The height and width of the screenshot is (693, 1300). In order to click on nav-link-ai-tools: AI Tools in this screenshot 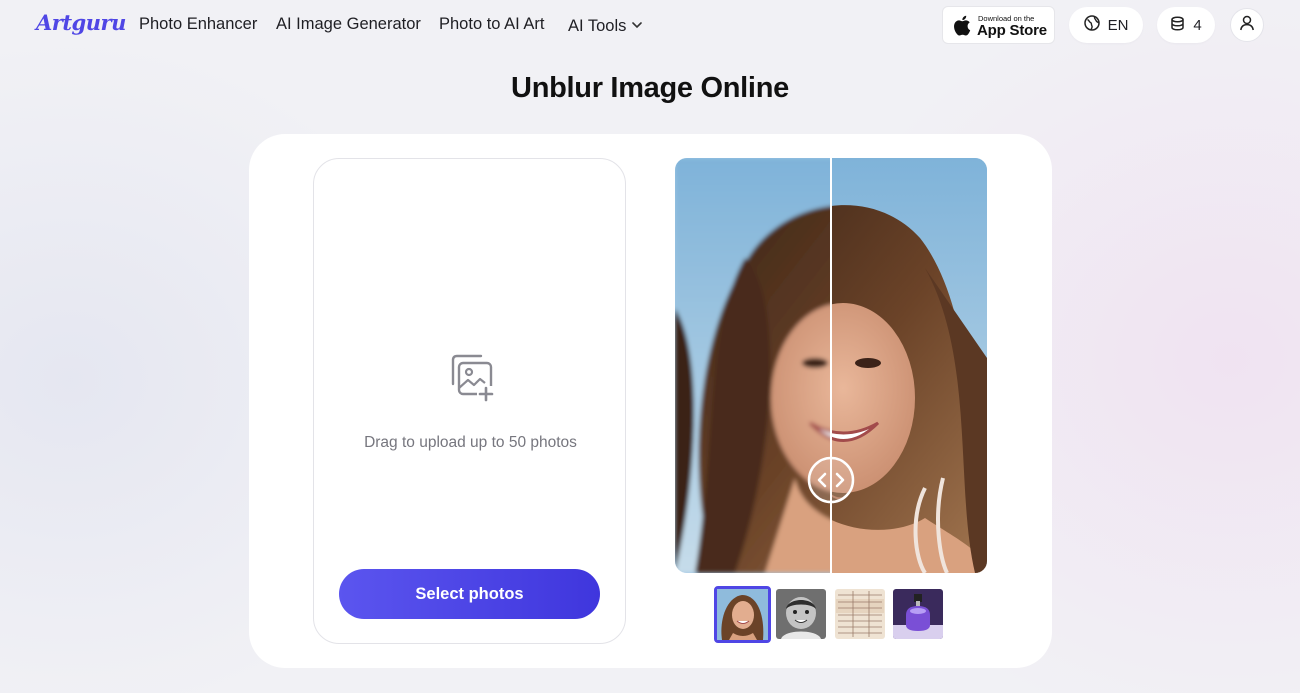, I will do `click(605, 25)`.